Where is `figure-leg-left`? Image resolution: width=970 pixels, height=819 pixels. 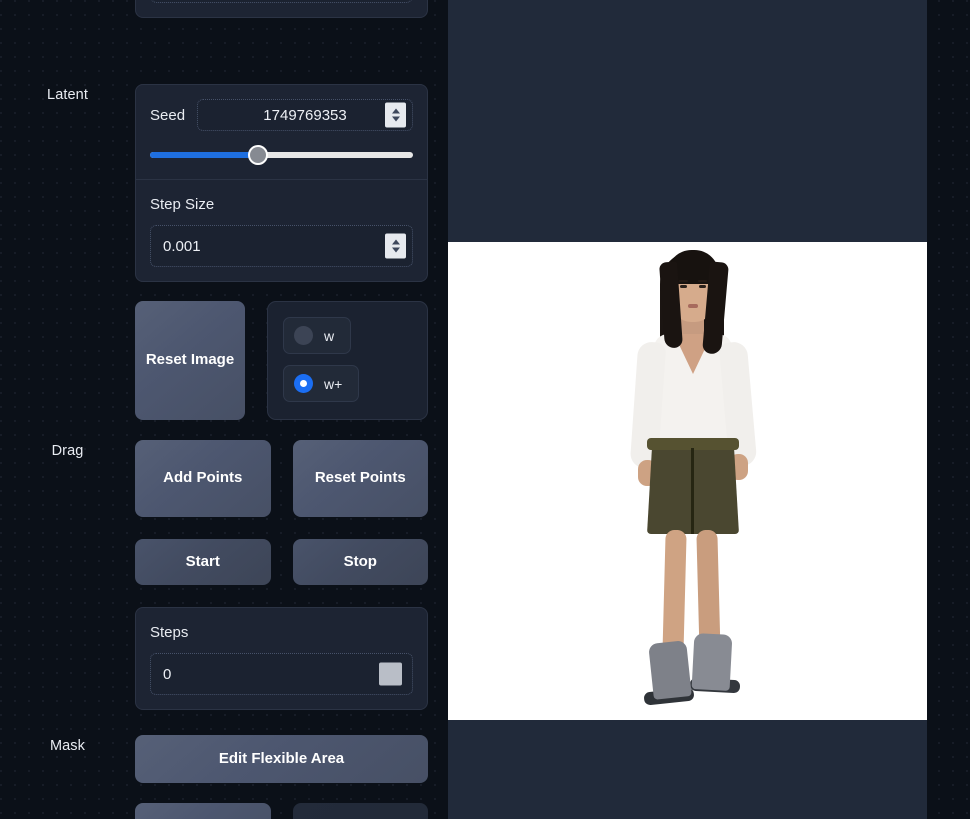
figure-leg-left is located at coordinates (674, 594).